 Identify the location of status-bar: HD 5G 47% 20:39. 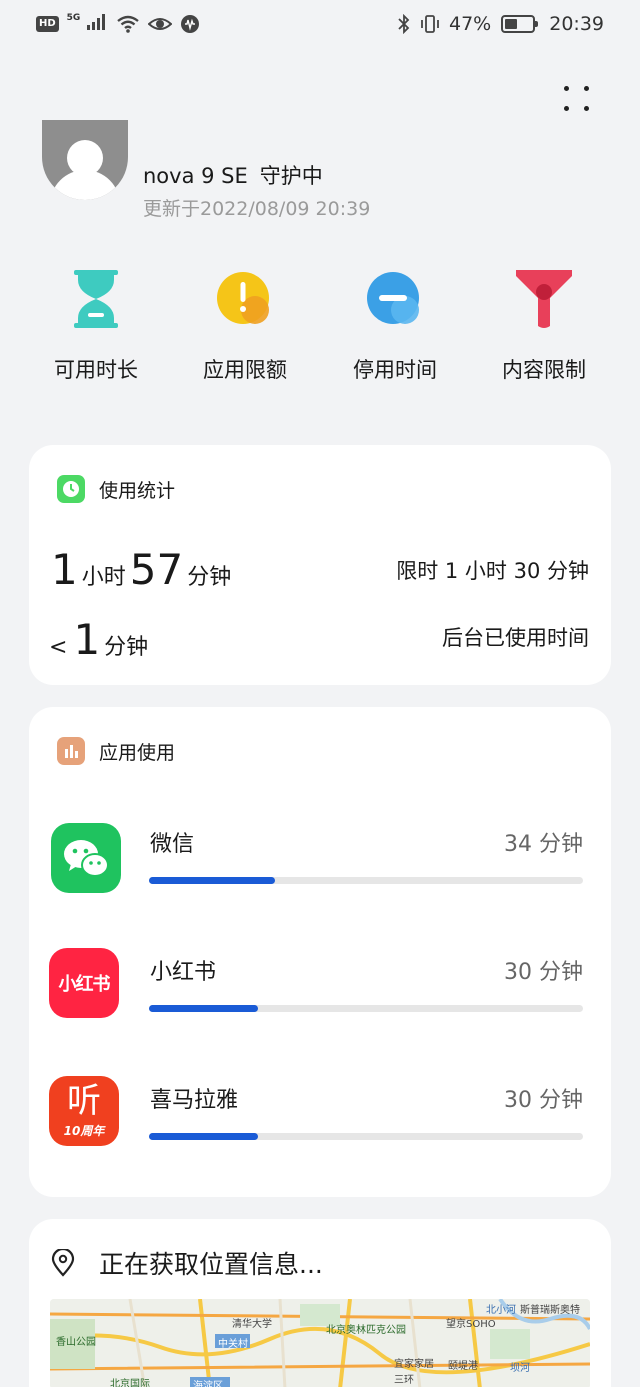
(320, 24).